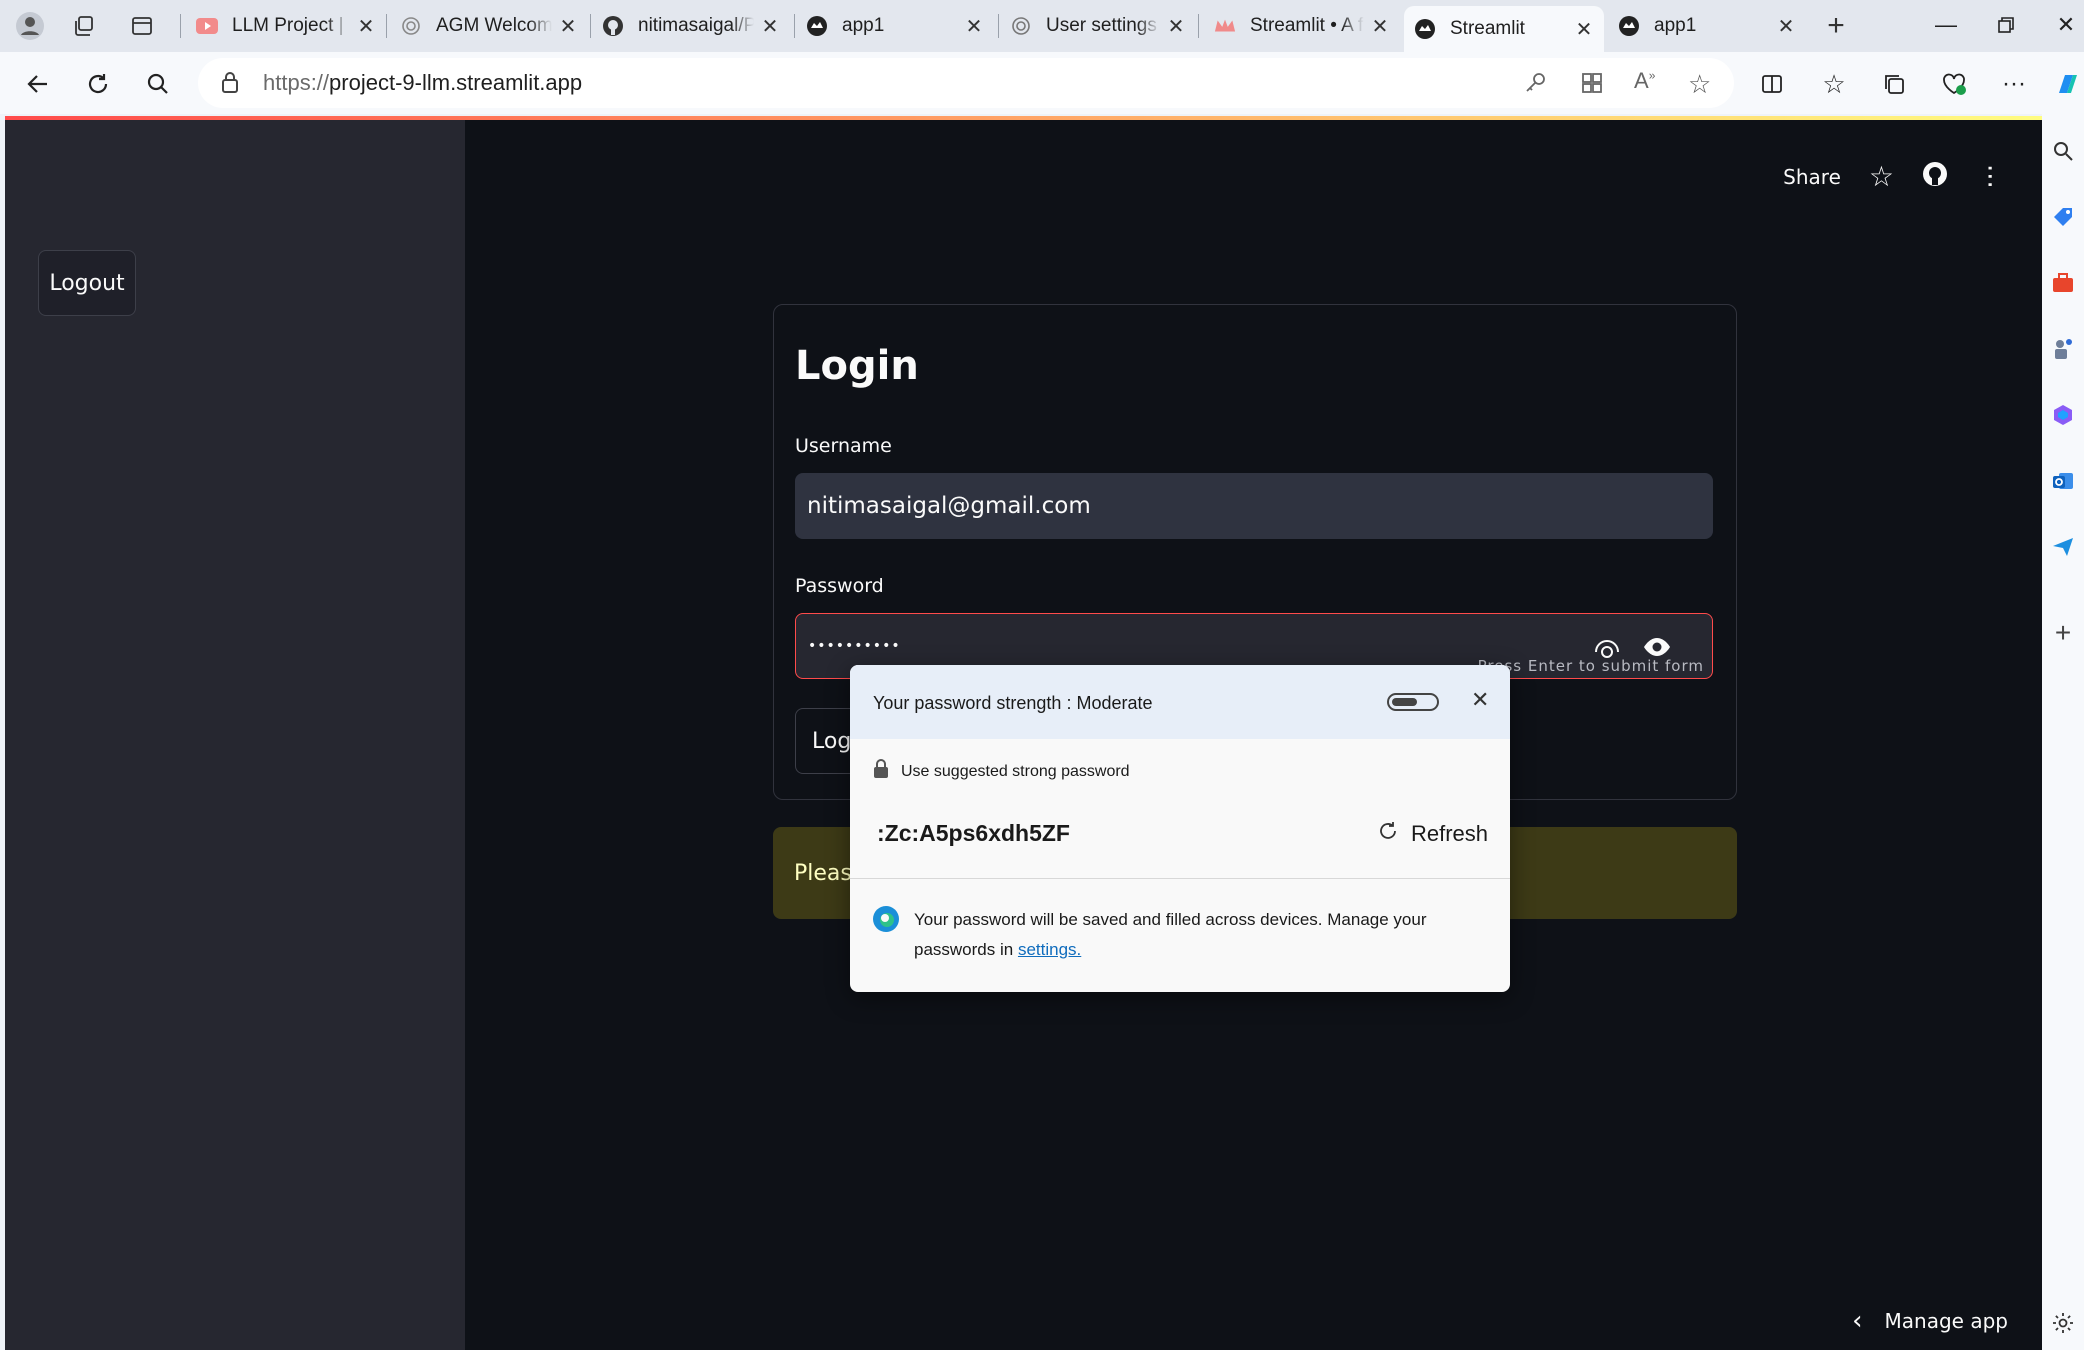  Describe the element at coordinates (1013, 703) in the screenshot. I see `password-strength-text: Your password strength : Moderate` at that location.